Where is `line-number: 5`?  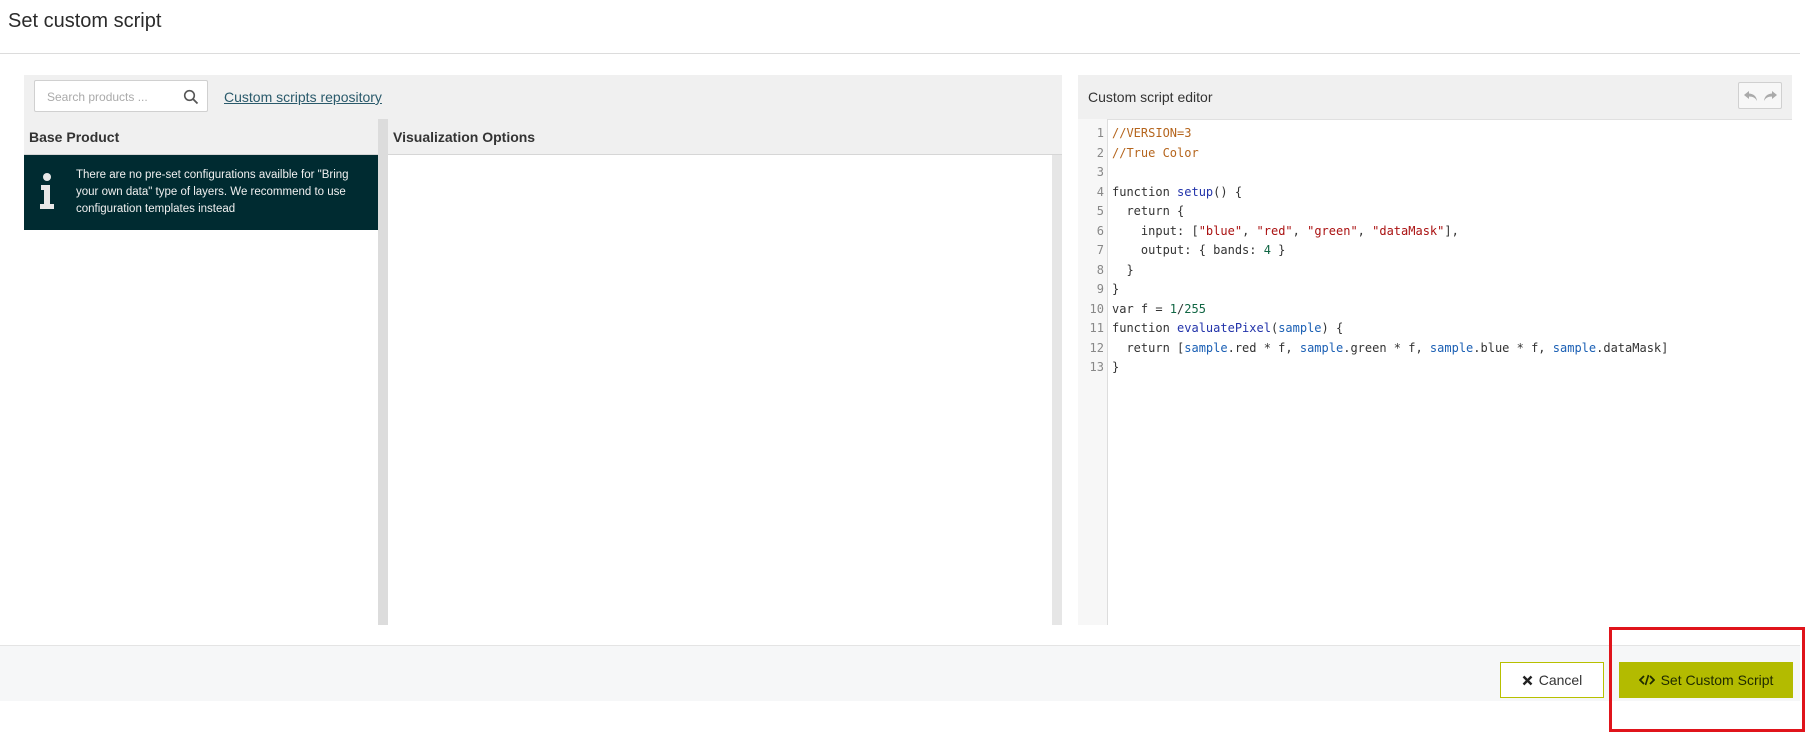
line-number: 5 is located at coordinates (1100, 211).